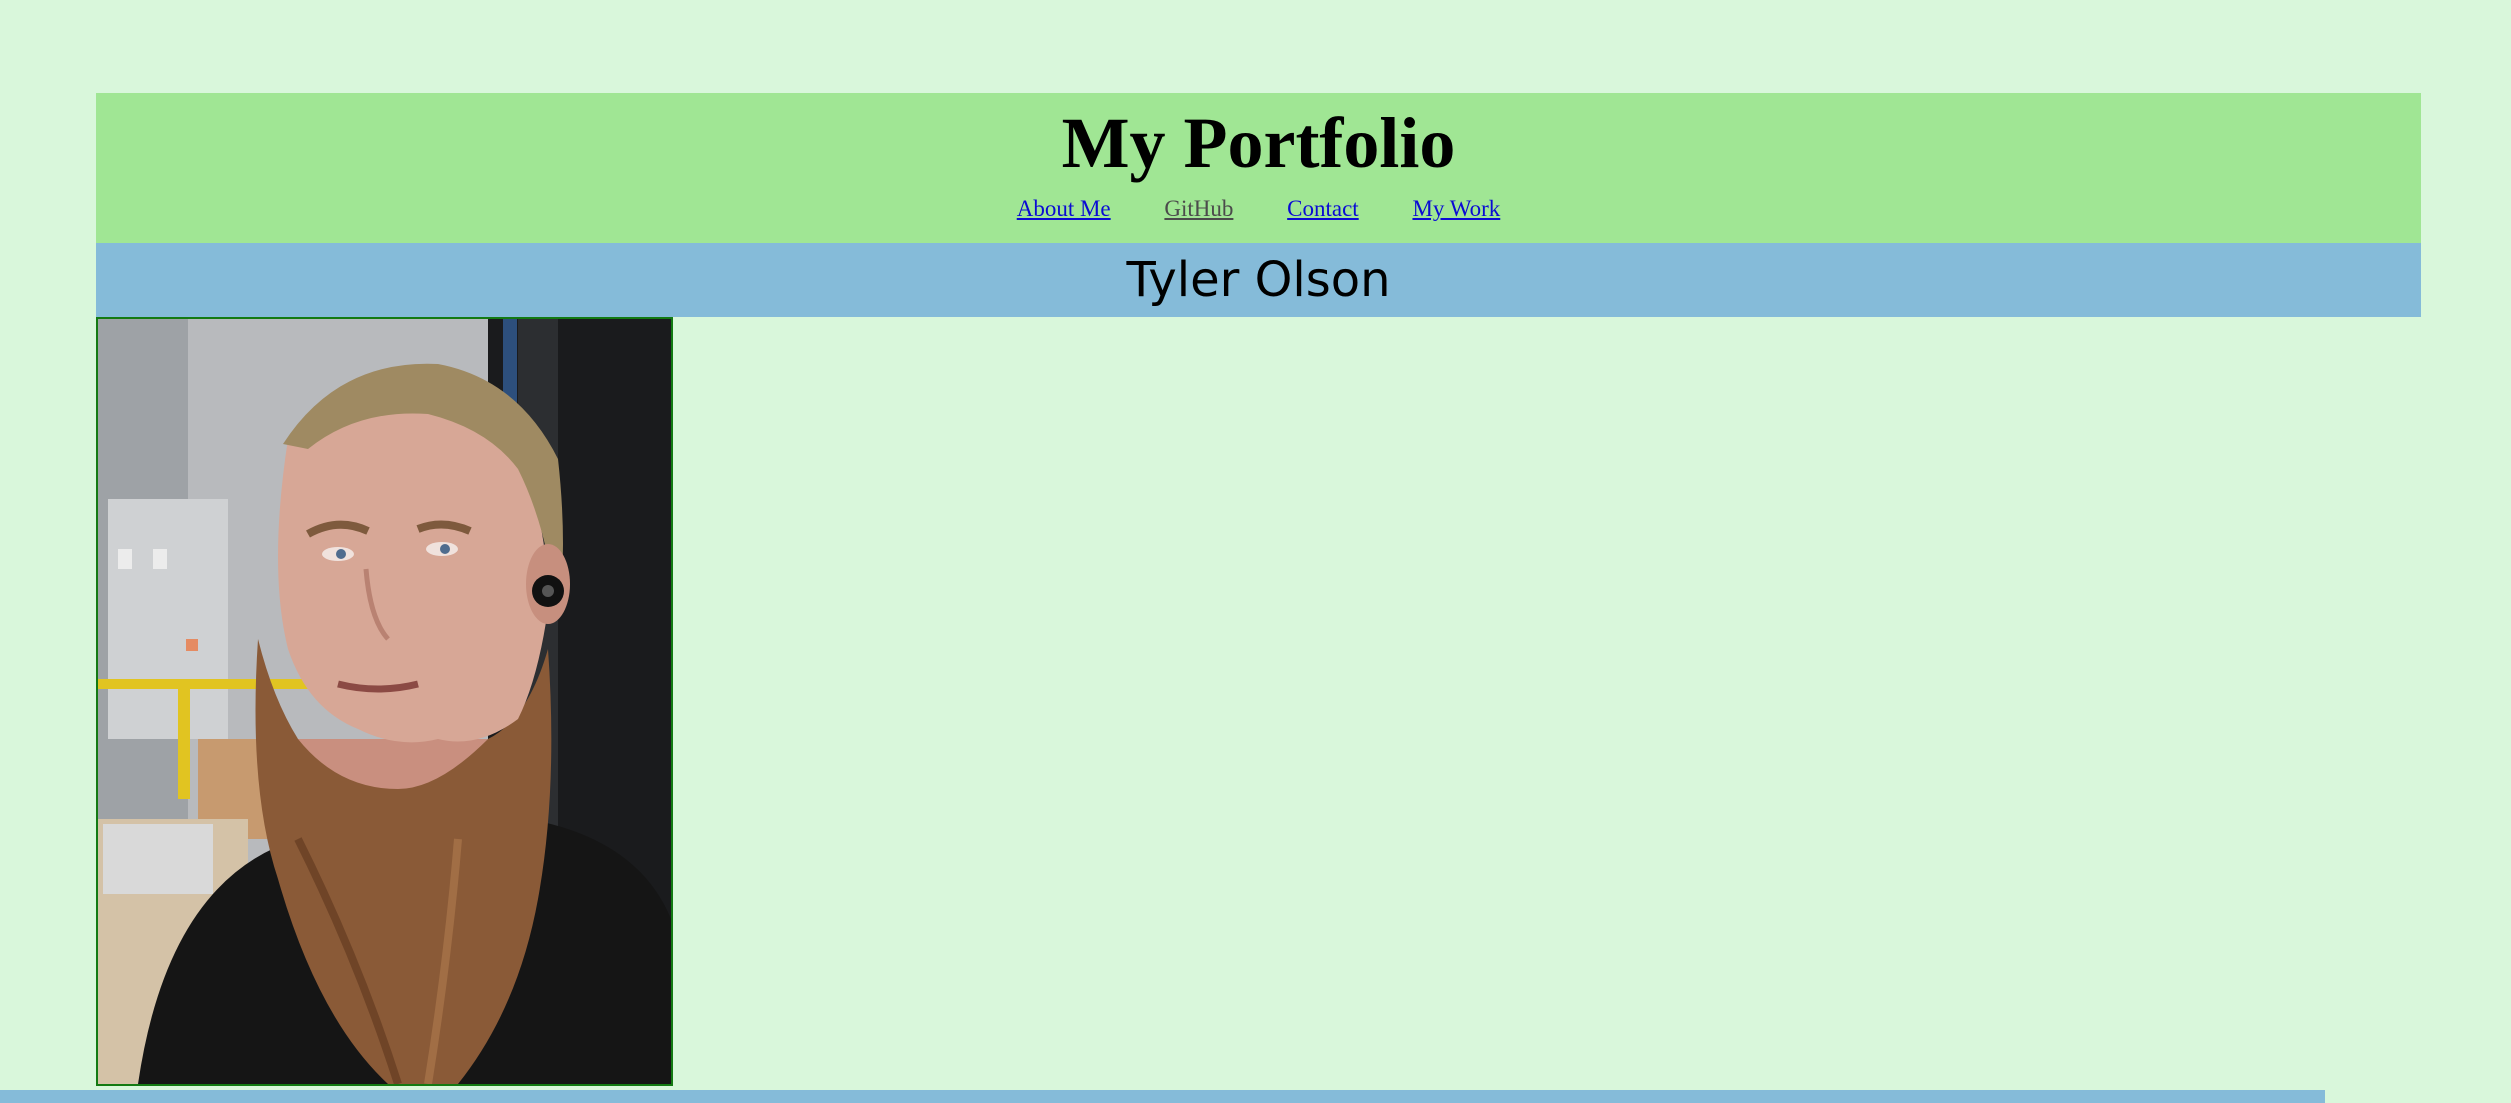 Image resolution: width=2511 pixels, height=1103 pixels. I want to click on nav-link-my-work: My Work, so click(1456, 209).